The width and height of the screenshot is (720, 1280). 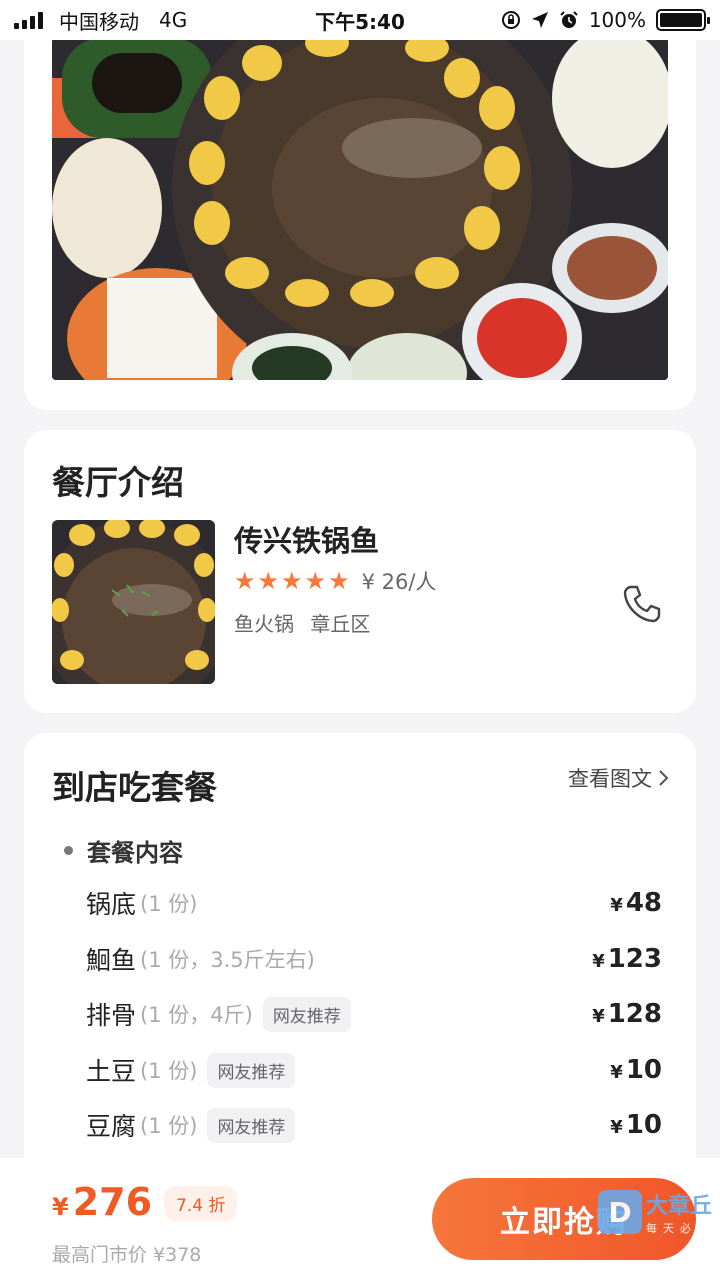 What do you see at coordinates (610, 779) in the screenshot?
I see `view-details-label: 查看图文` at bounding box center [610, 779].